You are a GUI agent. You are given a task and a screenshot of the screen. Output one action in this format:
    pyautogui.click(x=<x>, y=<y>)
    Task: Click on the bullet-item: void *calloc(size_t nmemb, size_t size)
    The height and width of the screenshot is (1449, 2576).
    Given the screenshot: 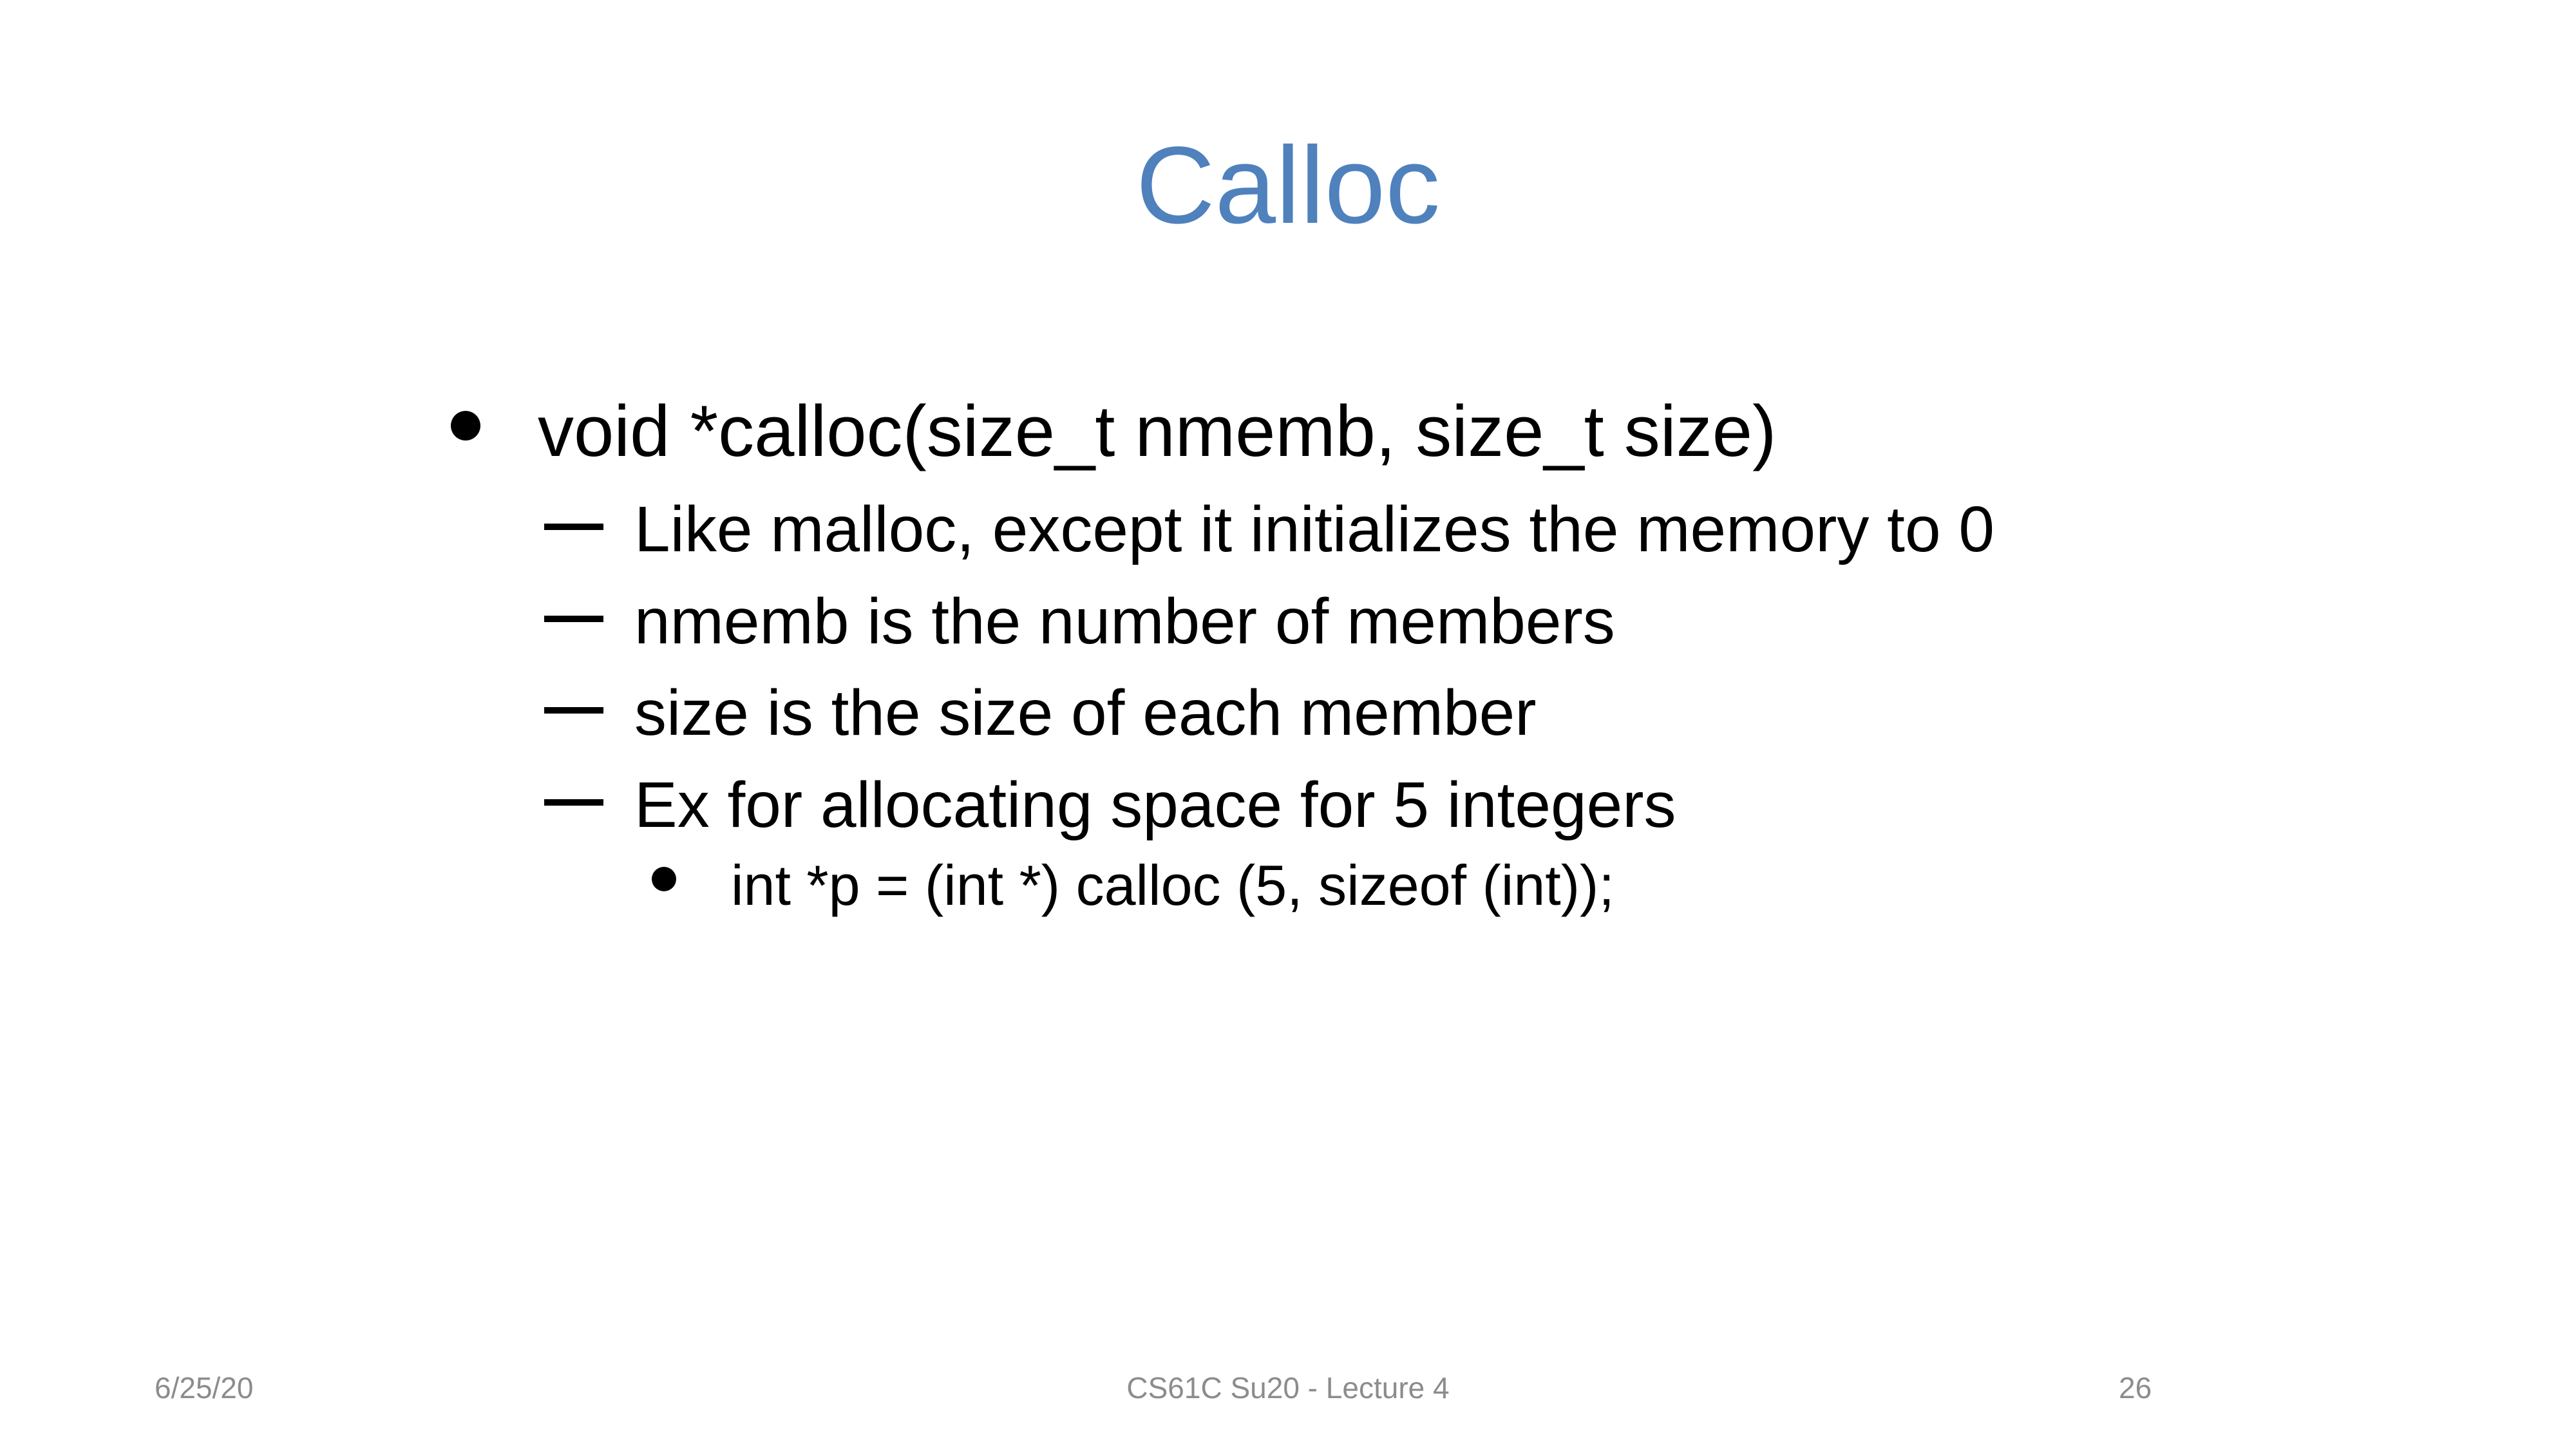 What is the action you would take?
    pyautogui.click(x=1288, y=431)
    